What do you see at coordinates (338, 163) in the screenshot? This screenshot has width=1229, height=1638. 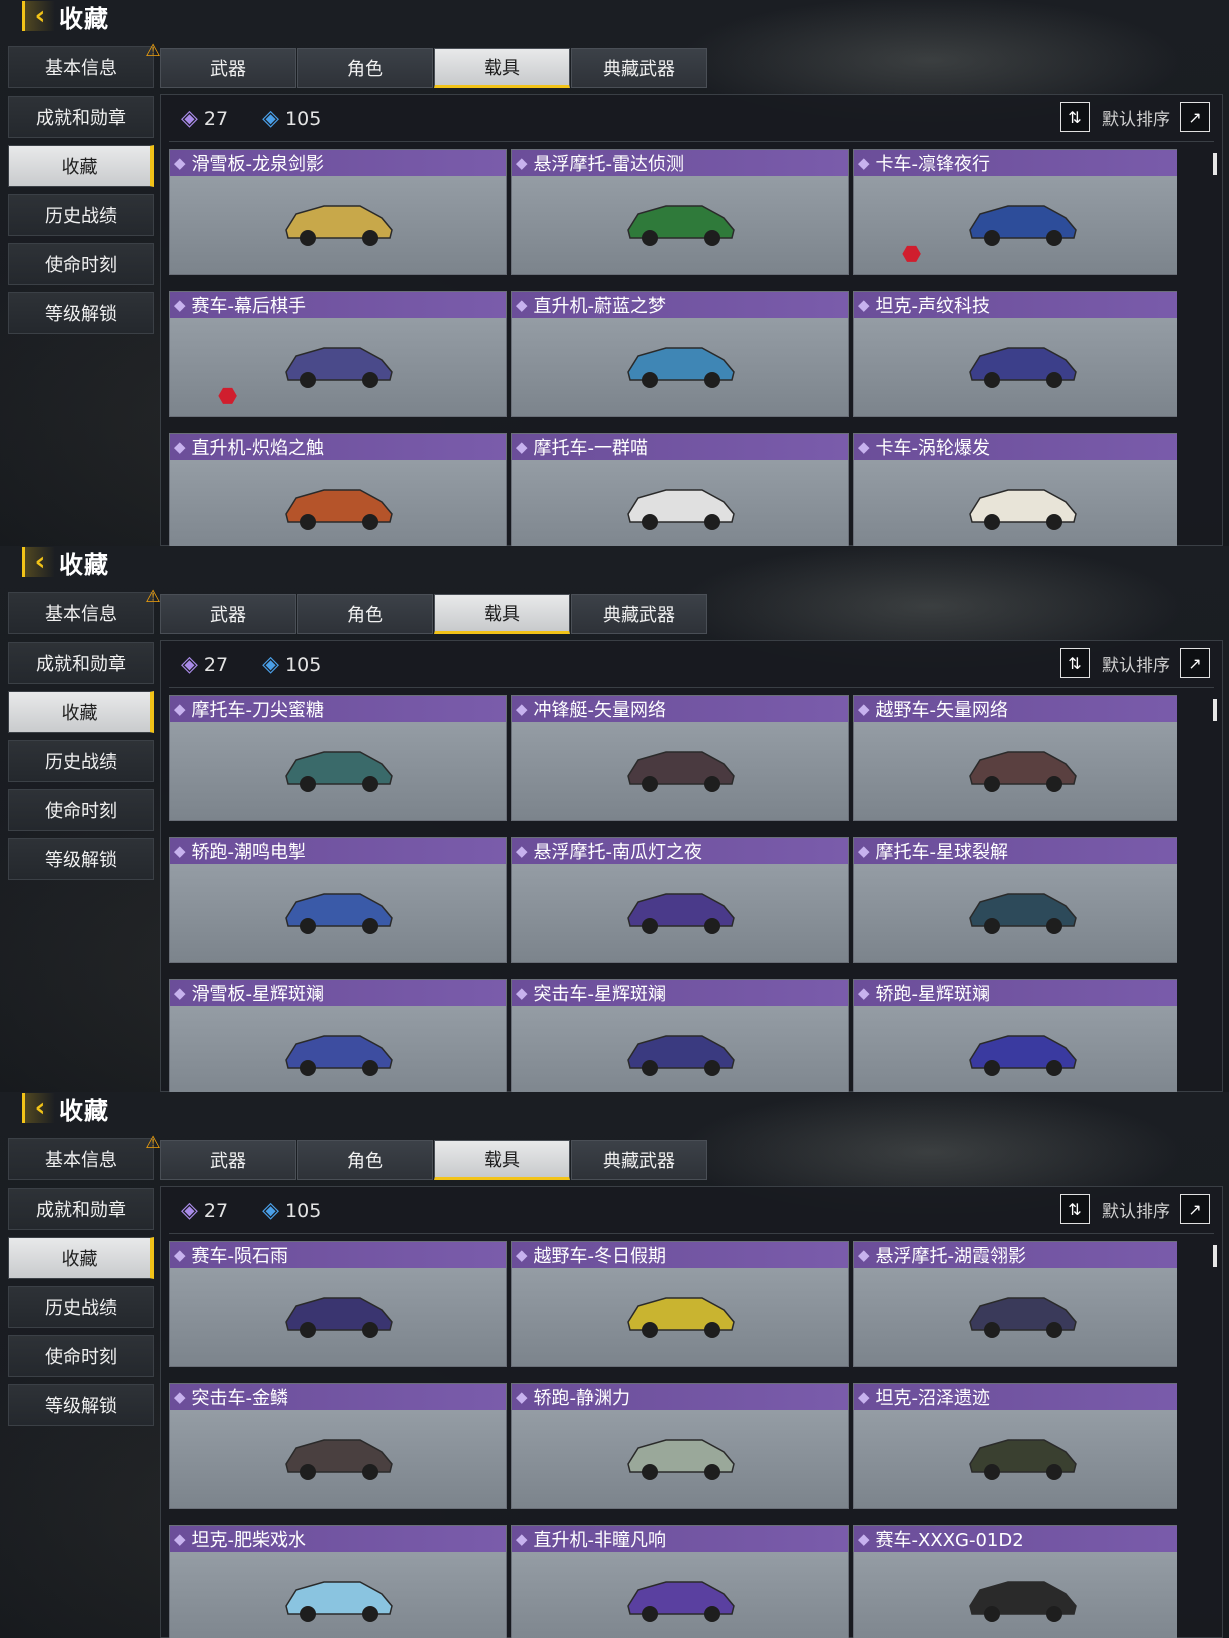 I see `vehicle-card-header: ◆ 滑雪板-龙泉剑影` at bounding box center [338, 163].